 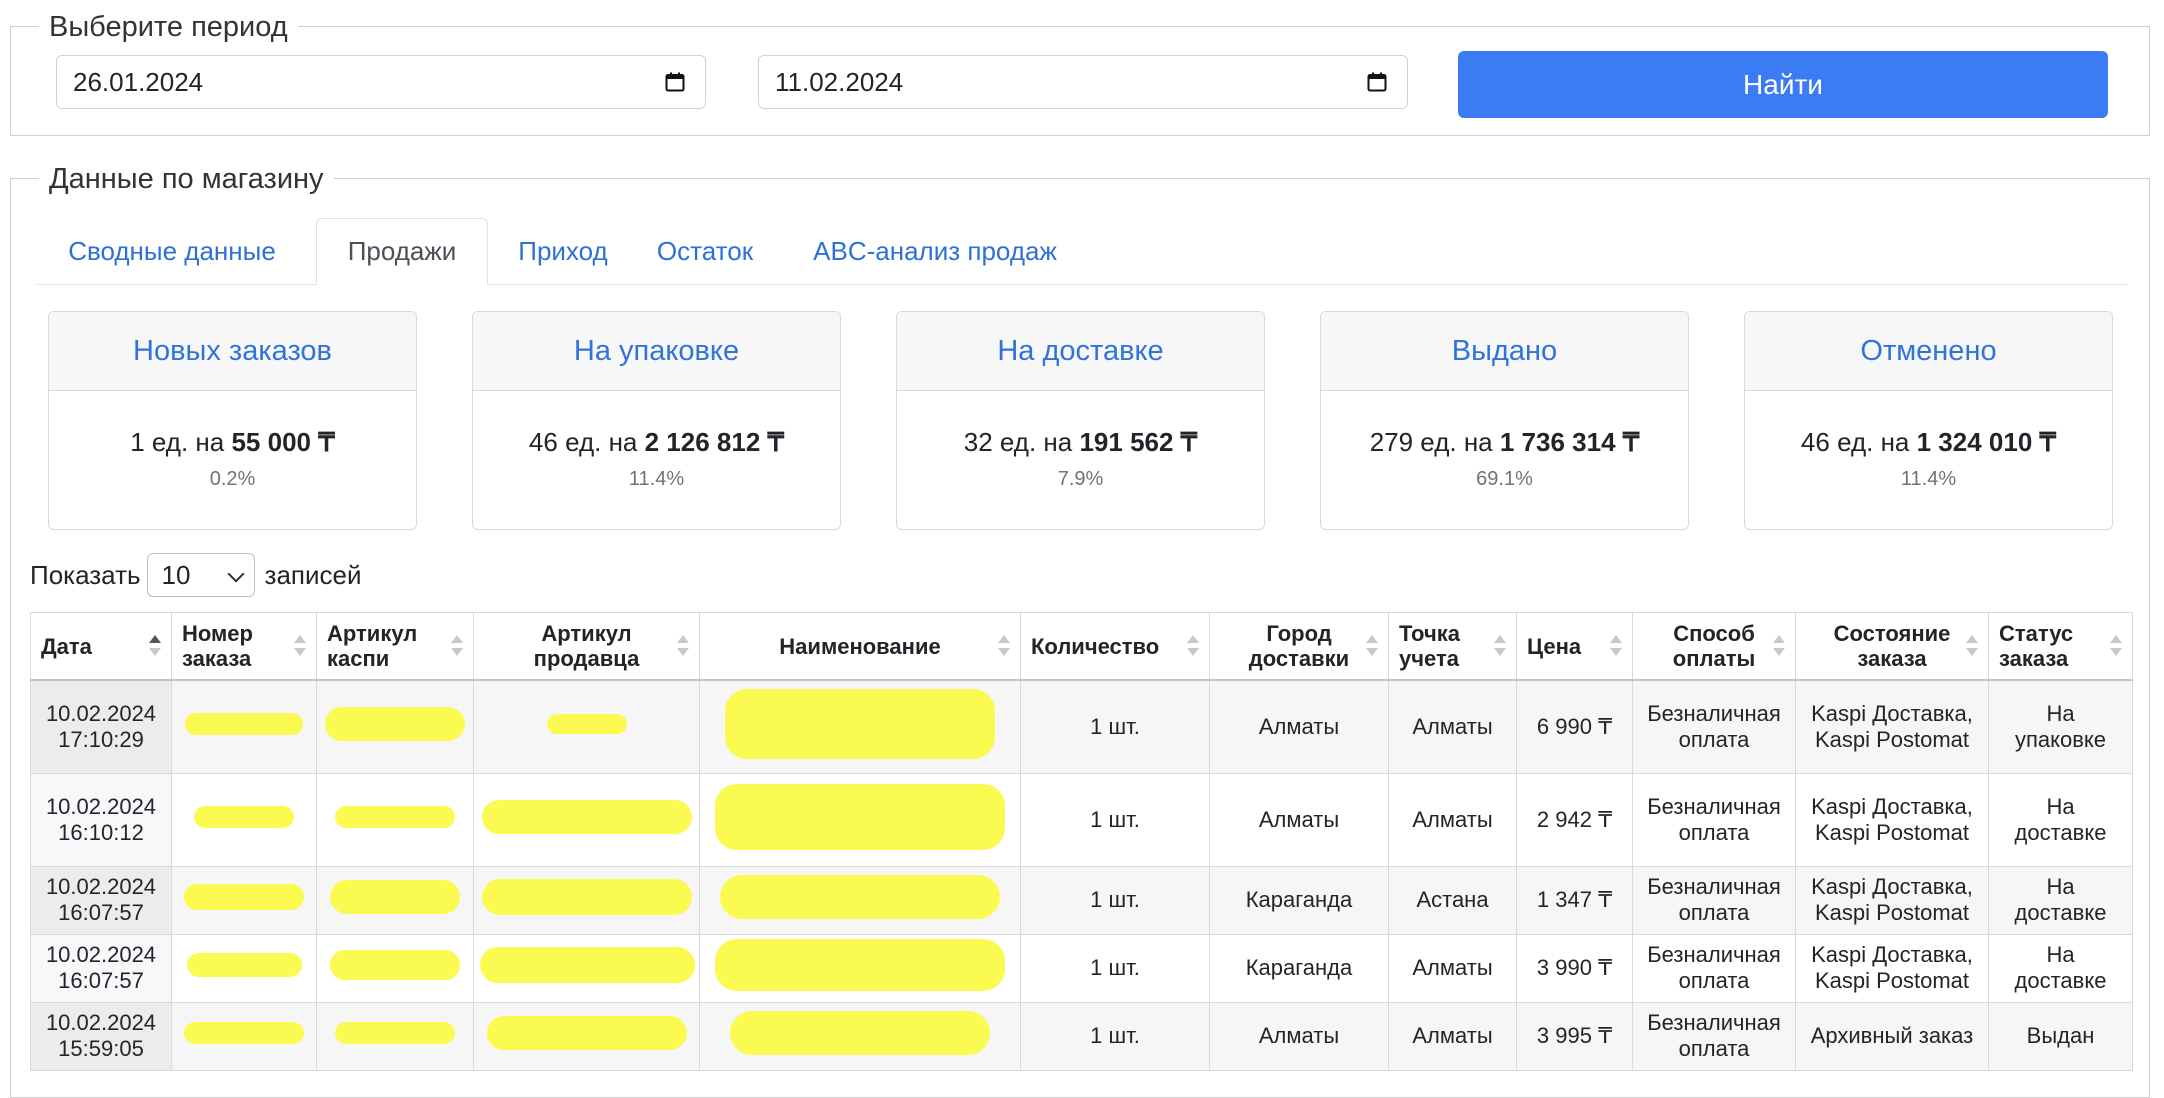 I want to click on cell-order-status: Выдан, so click(x=2060, y=1036).